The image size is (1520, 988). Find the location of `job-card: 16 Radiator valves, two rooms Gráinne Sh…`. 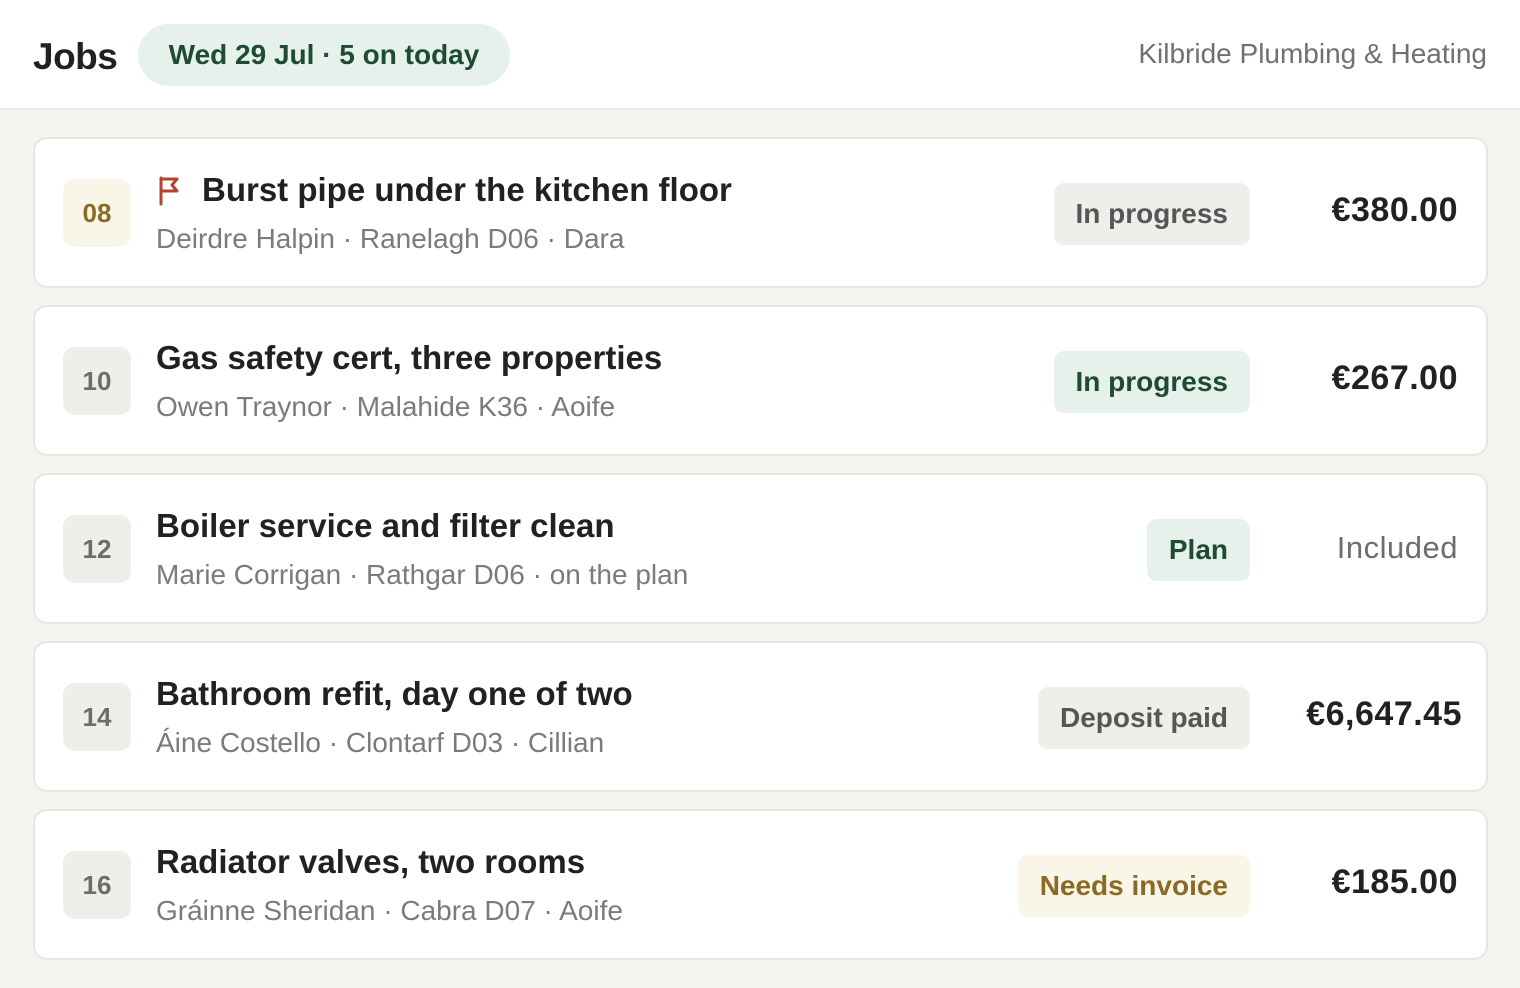

job-card: 16 Radiator valves, two rooms Gráinne Sh… is located at coordinates (760, 884).